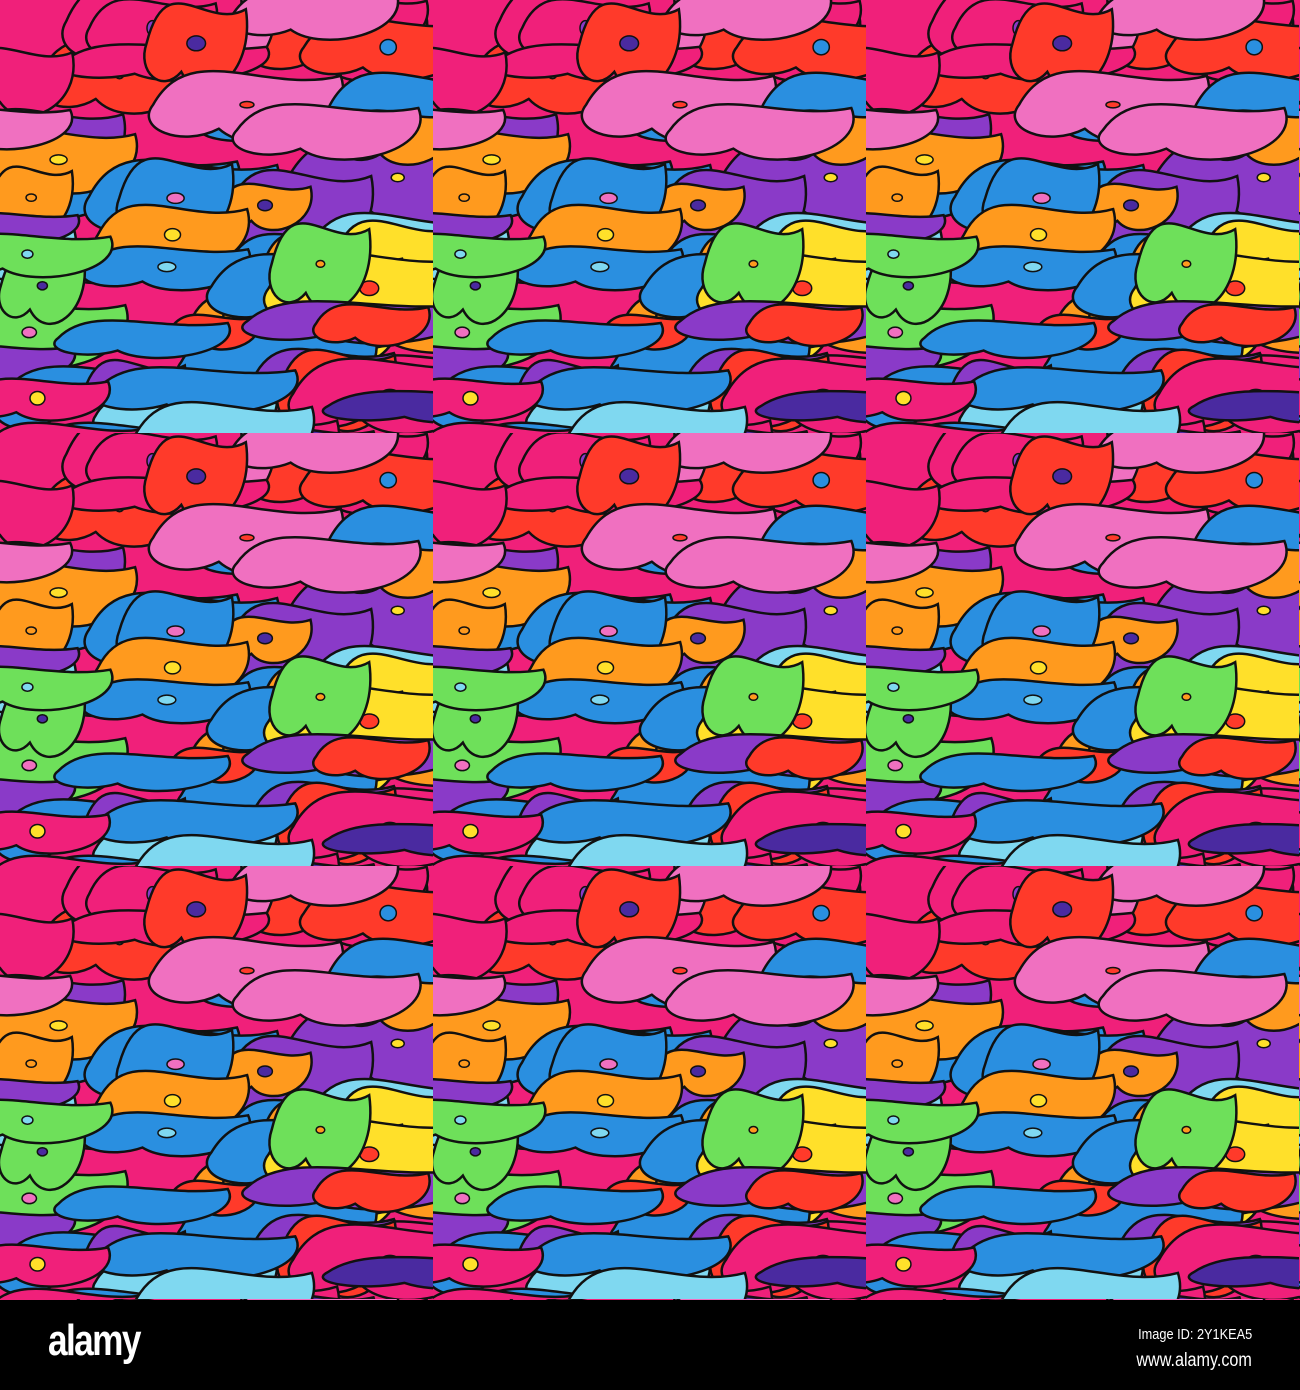 The height and width of the screenshot is (1390, 1300). What do you see at coordinates (1194, 1360) in the screenshot?
I see `site-url: www.alamy.com` at bounding box center [1194, 1360].